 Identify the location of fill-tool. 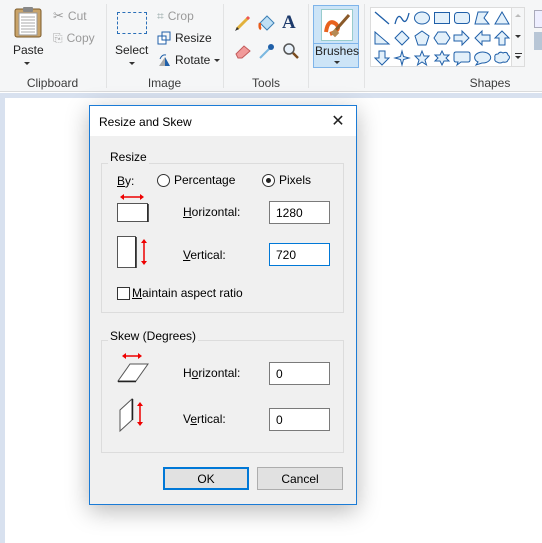
(268, 24).